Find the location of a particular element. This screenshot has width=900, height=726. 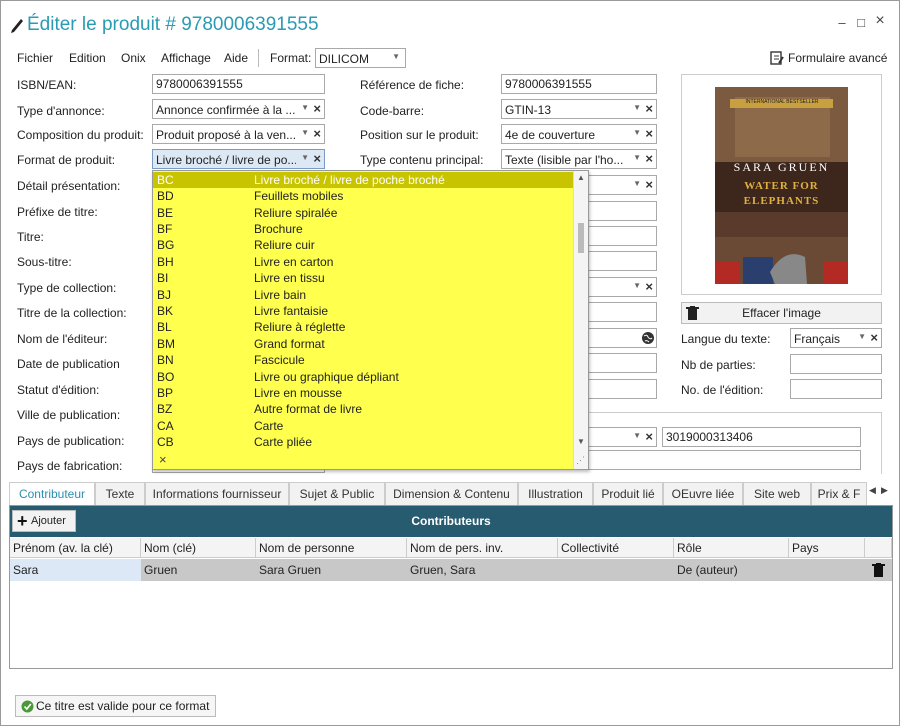

column-header: Collectivité is located at coordinates (616, 548).